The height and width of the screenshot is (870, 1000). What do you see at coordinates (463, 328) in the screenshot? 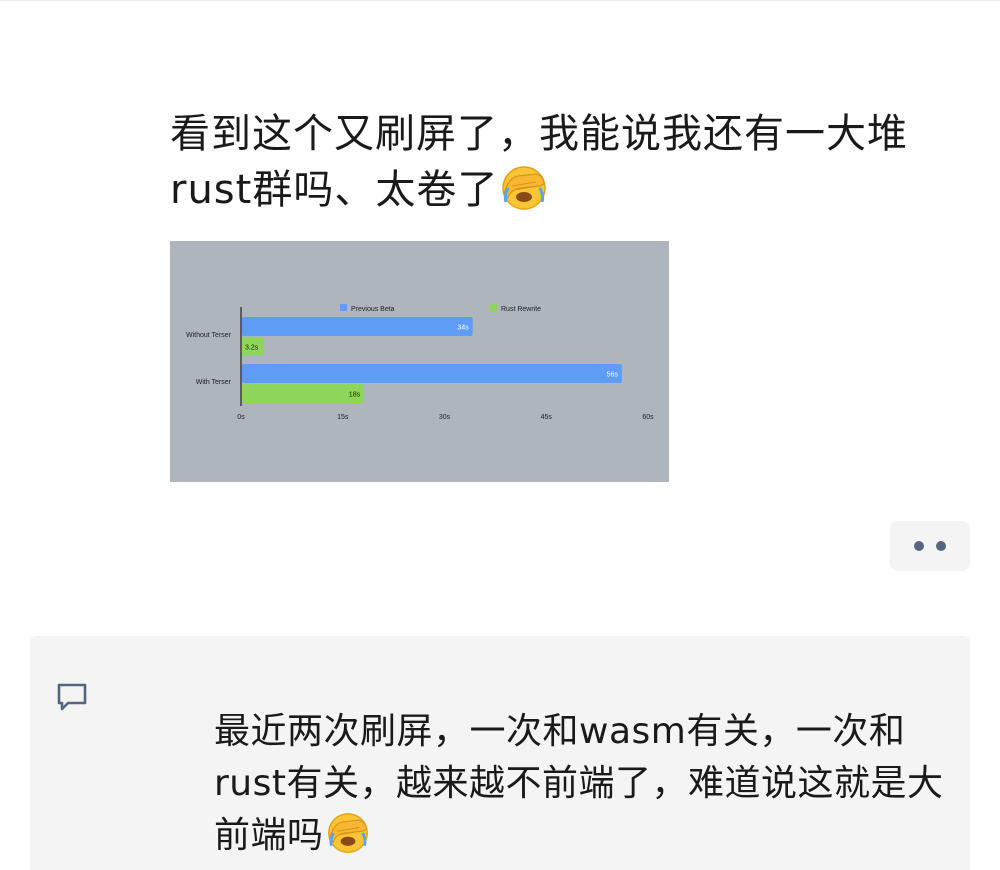
I see `data-label: 34s` at bounding box center [463, 328].